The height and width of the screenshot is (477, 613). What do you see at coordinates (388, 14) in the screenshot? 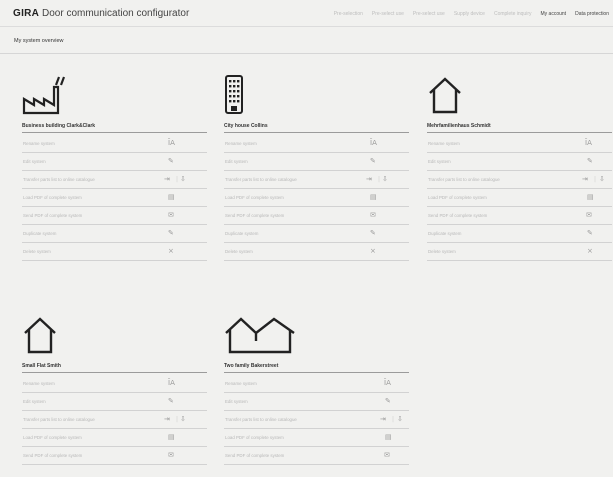
I see `nav-item-pre-select-use-1: Pre-select use` at bounding box center [388, 14].